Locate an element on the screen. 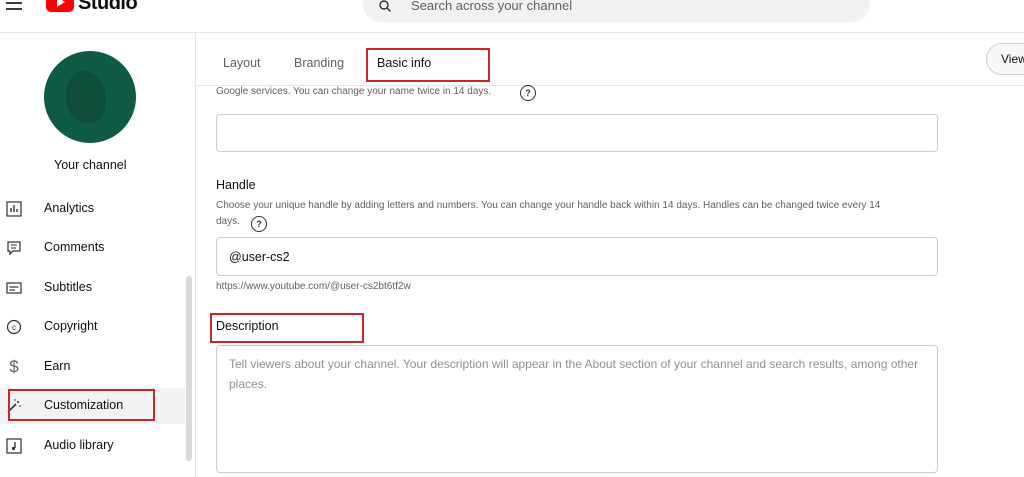 The height and width of the screenshot is (477, 1024). copyright-icon: c is located at coordinates (14, 327).